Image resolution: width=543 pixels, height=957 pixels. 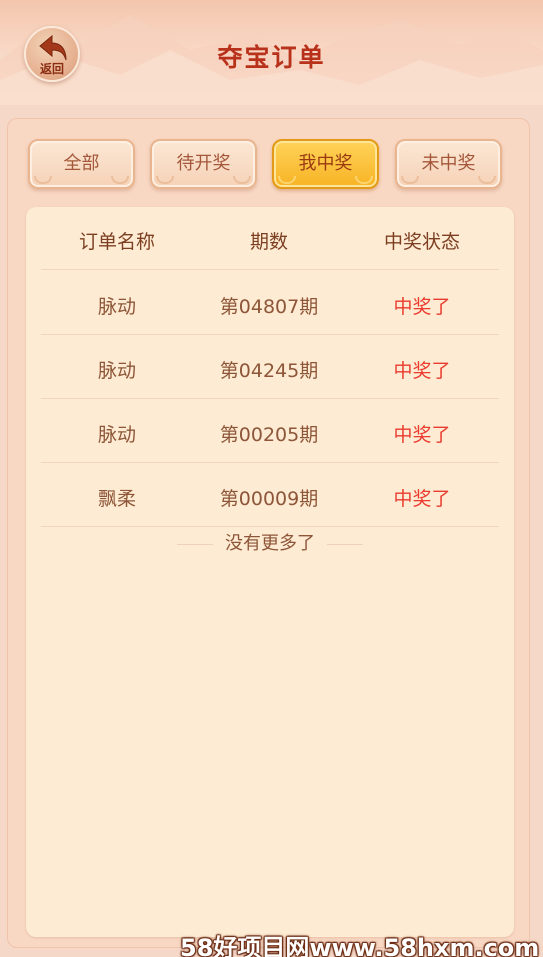 I want to click on order-name: 飘柔, so click(x=116, y=499).